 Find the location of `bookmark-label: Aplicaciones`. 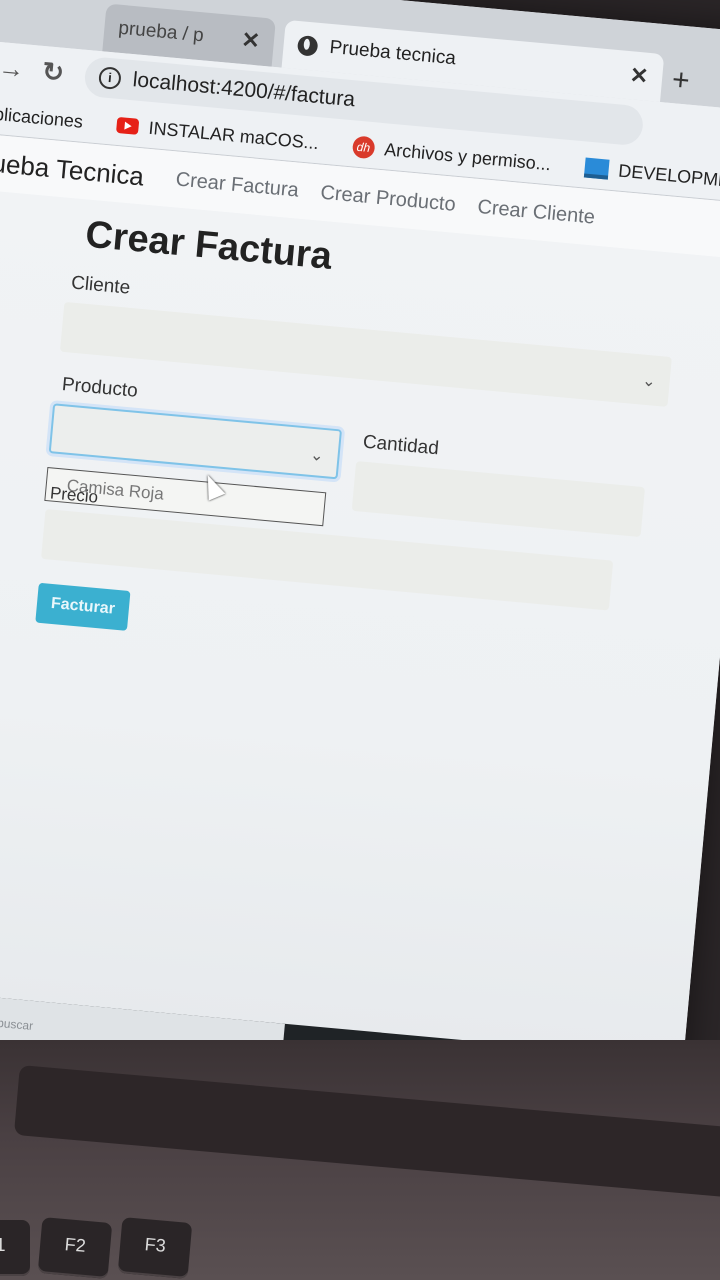

bookmark-label: Aplicaciones is located at coordinates (42, 117).